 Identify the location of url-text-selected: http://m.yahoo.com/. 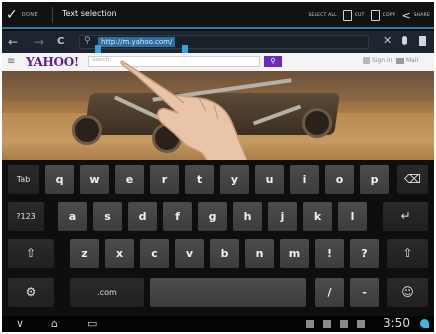
(137, 42).